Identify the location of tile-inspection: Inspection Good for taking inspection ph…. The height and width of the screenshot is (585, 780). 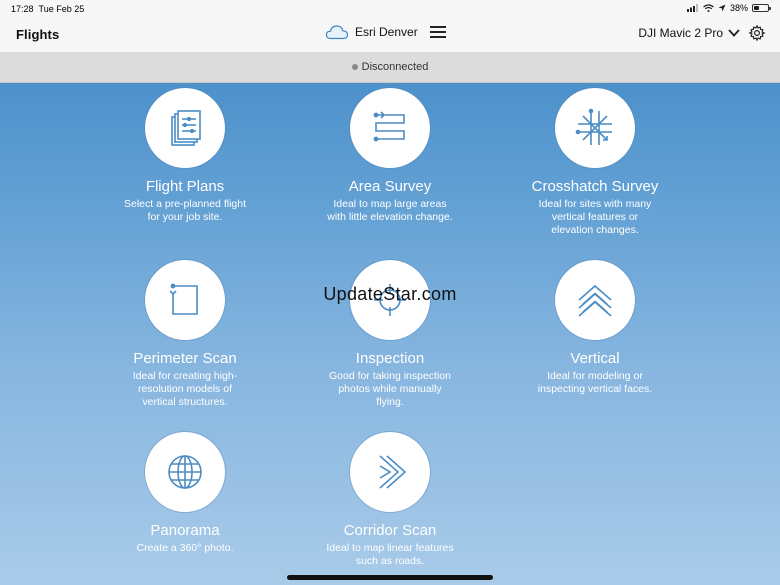
(390, 334).